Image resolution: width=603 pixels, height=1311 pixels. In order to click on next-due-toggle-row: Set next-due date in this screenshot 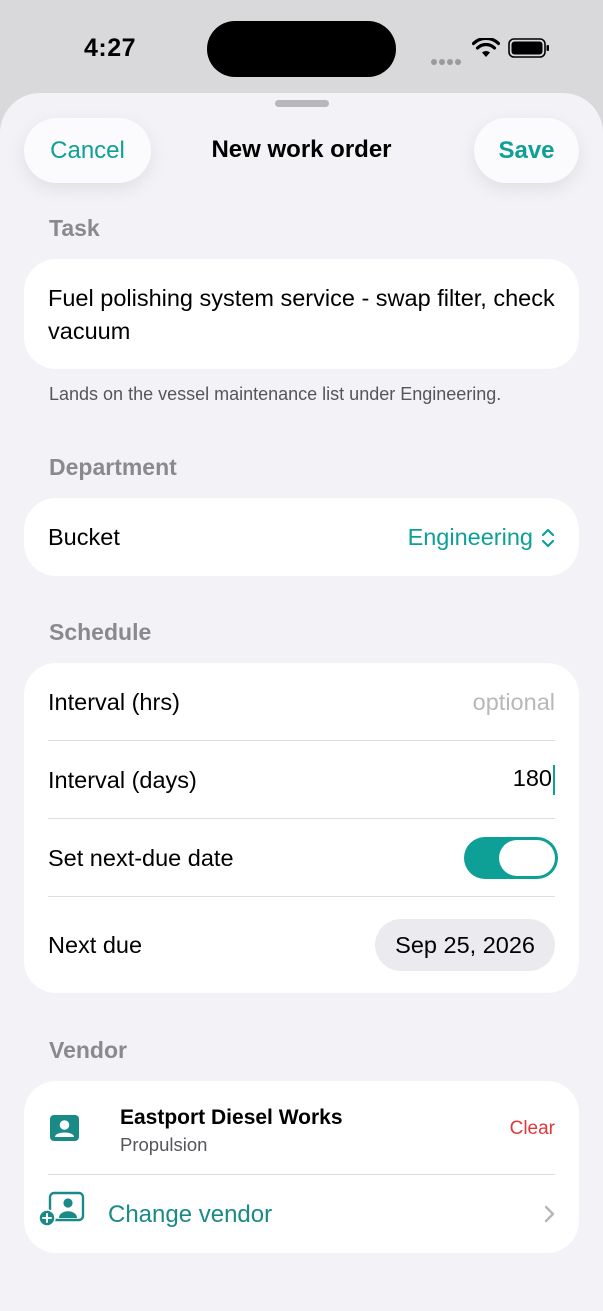, I will do `click(303, 858)`.